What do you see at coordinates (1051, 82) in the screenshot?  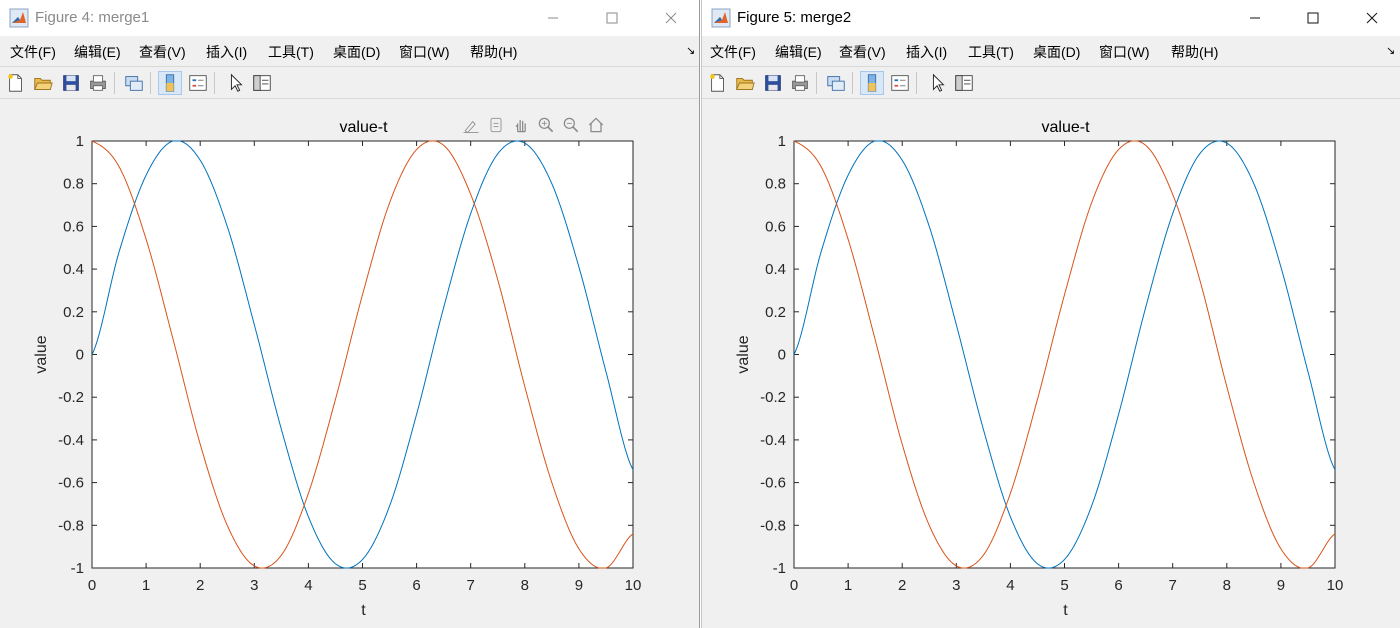 I see `figure-toolbar` at bounding box center [1051, 82].